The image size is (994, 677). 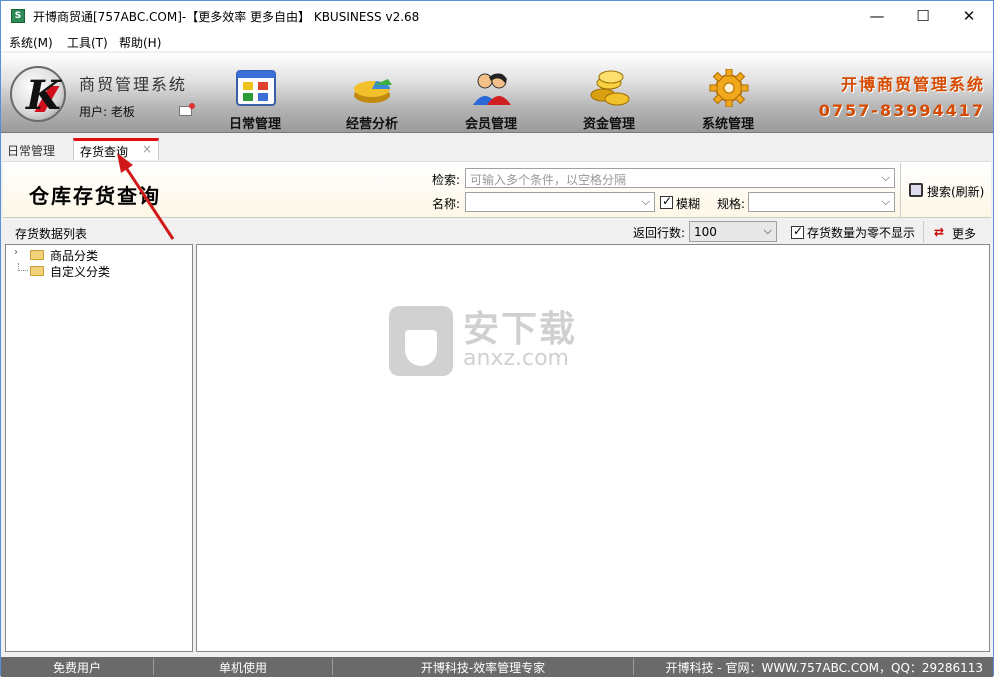 What do you see at coordinates (256, 88) in the screenshot?
I see `daily-management-icon` at bounding box center [256, 88].